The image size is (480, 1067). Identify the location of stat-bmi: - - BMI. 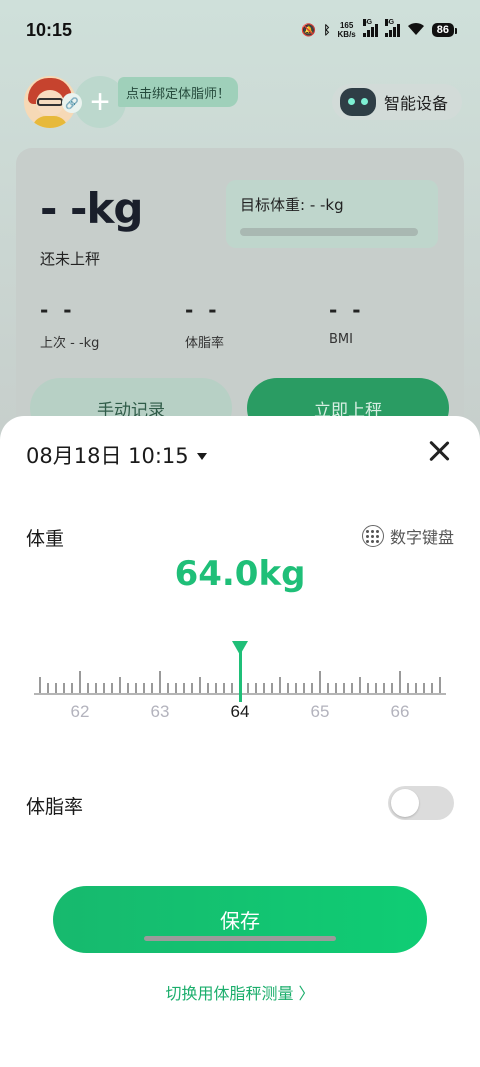
(347, 322).